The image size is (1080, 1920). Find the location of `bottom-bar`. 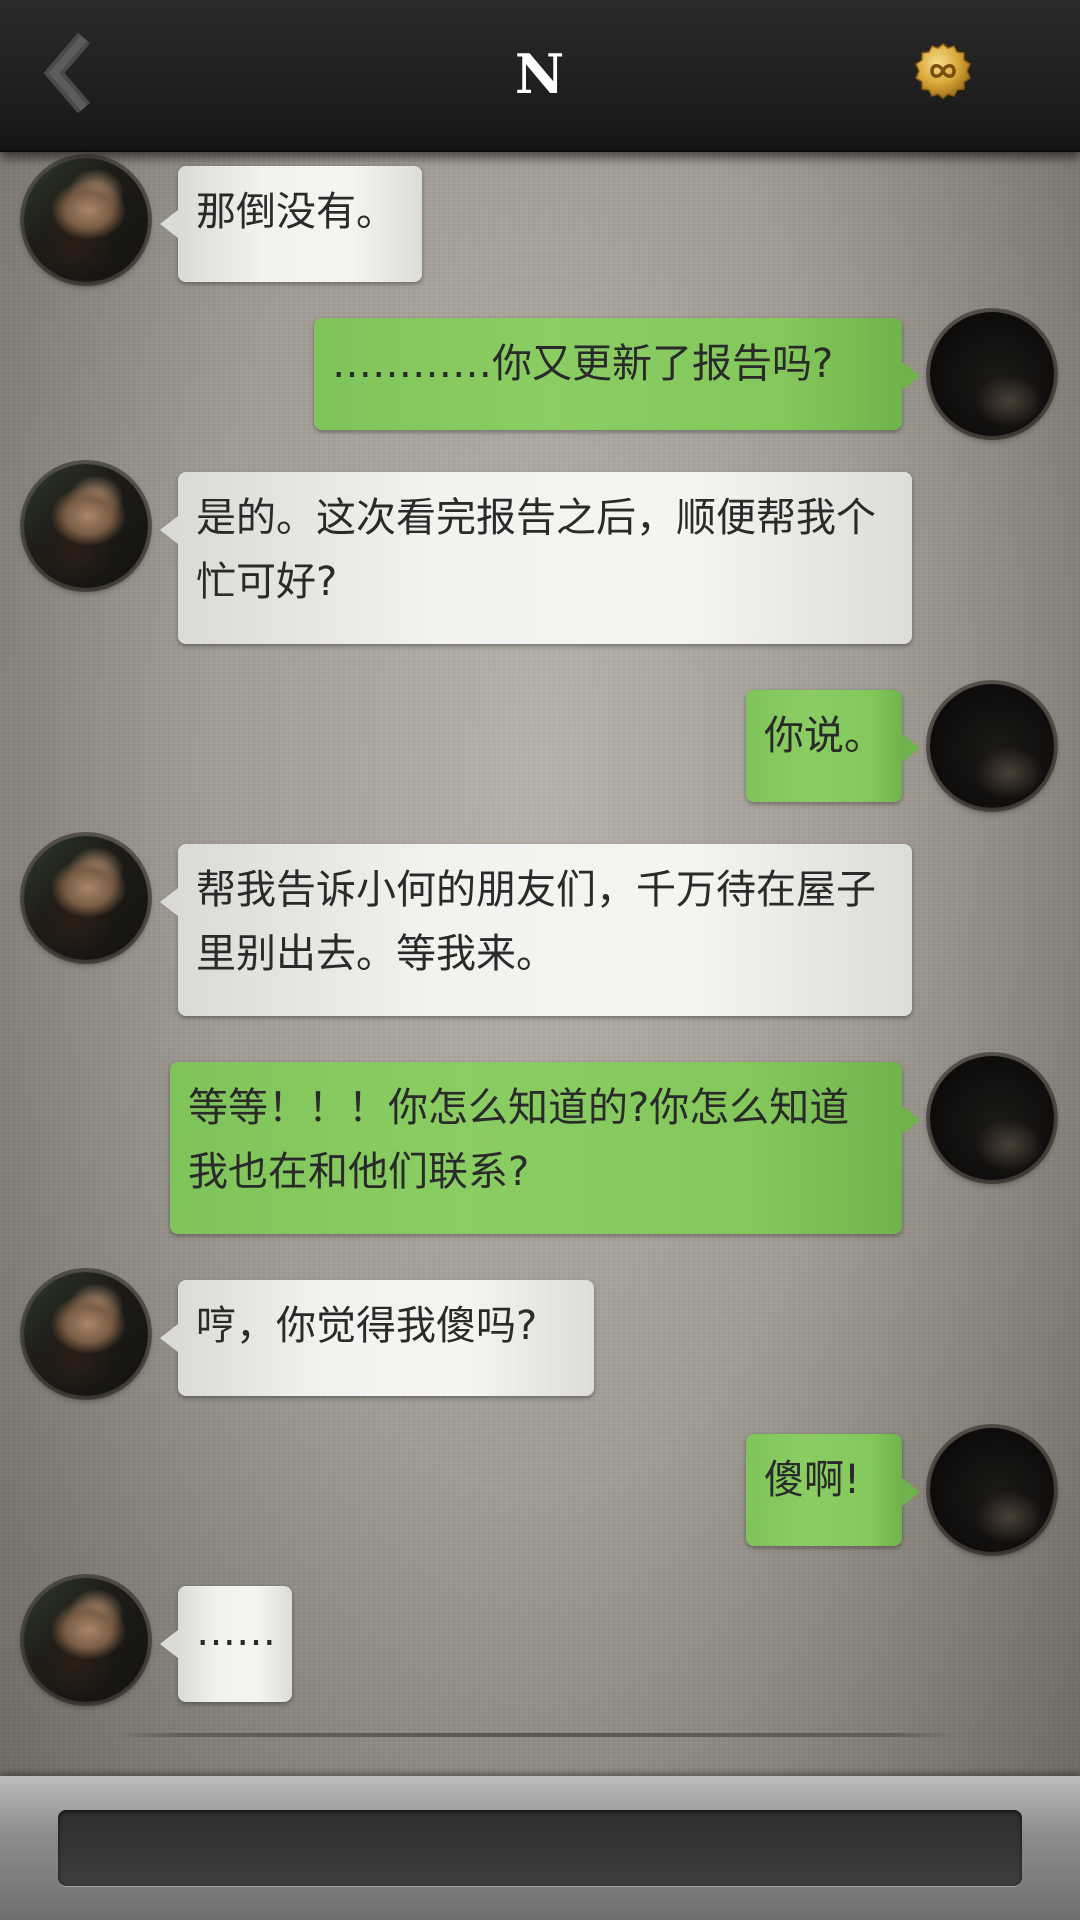

bottom-bar is located at coordinates (540, 1848).